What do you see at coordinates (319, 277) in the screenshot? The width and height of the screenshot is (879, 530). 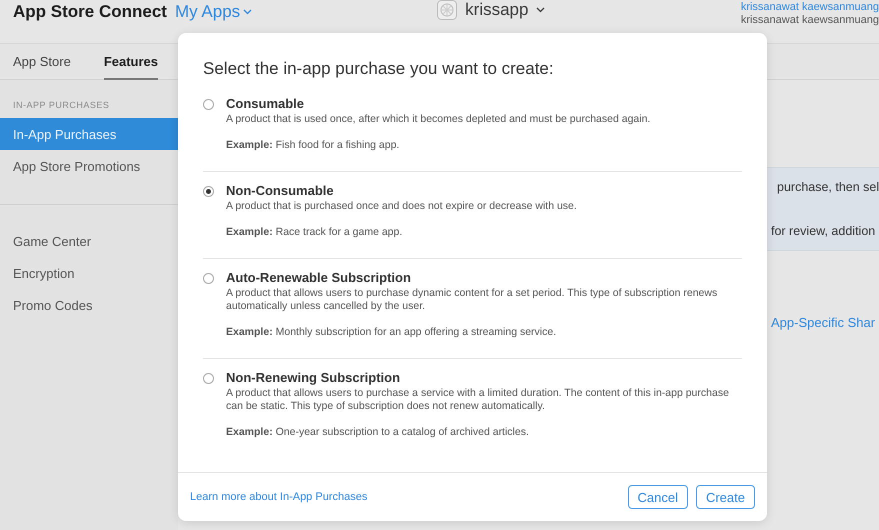 I see `option-name: Auto-Renewable Subscription` at bounding box center [319, 277].